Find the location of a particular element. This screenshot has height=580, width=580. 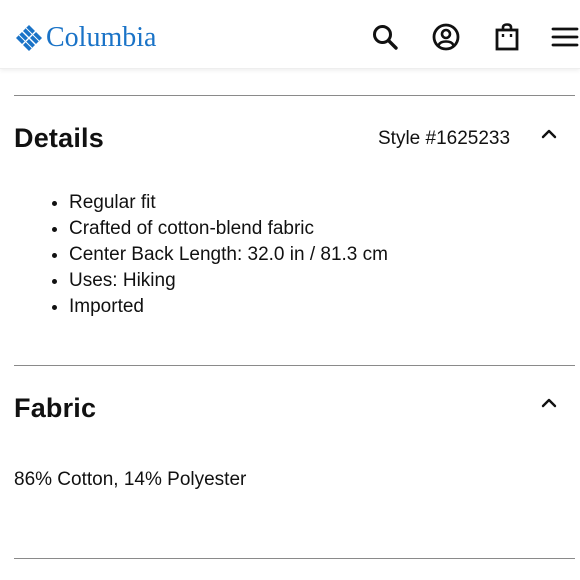

style-number: Style #1625233 is located at coordinates (444, 138).